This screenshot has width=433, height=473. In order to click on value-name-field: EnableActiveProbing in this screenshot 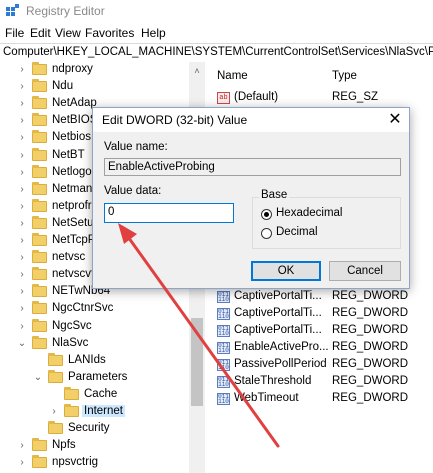, I will do `click(252, 167)`.